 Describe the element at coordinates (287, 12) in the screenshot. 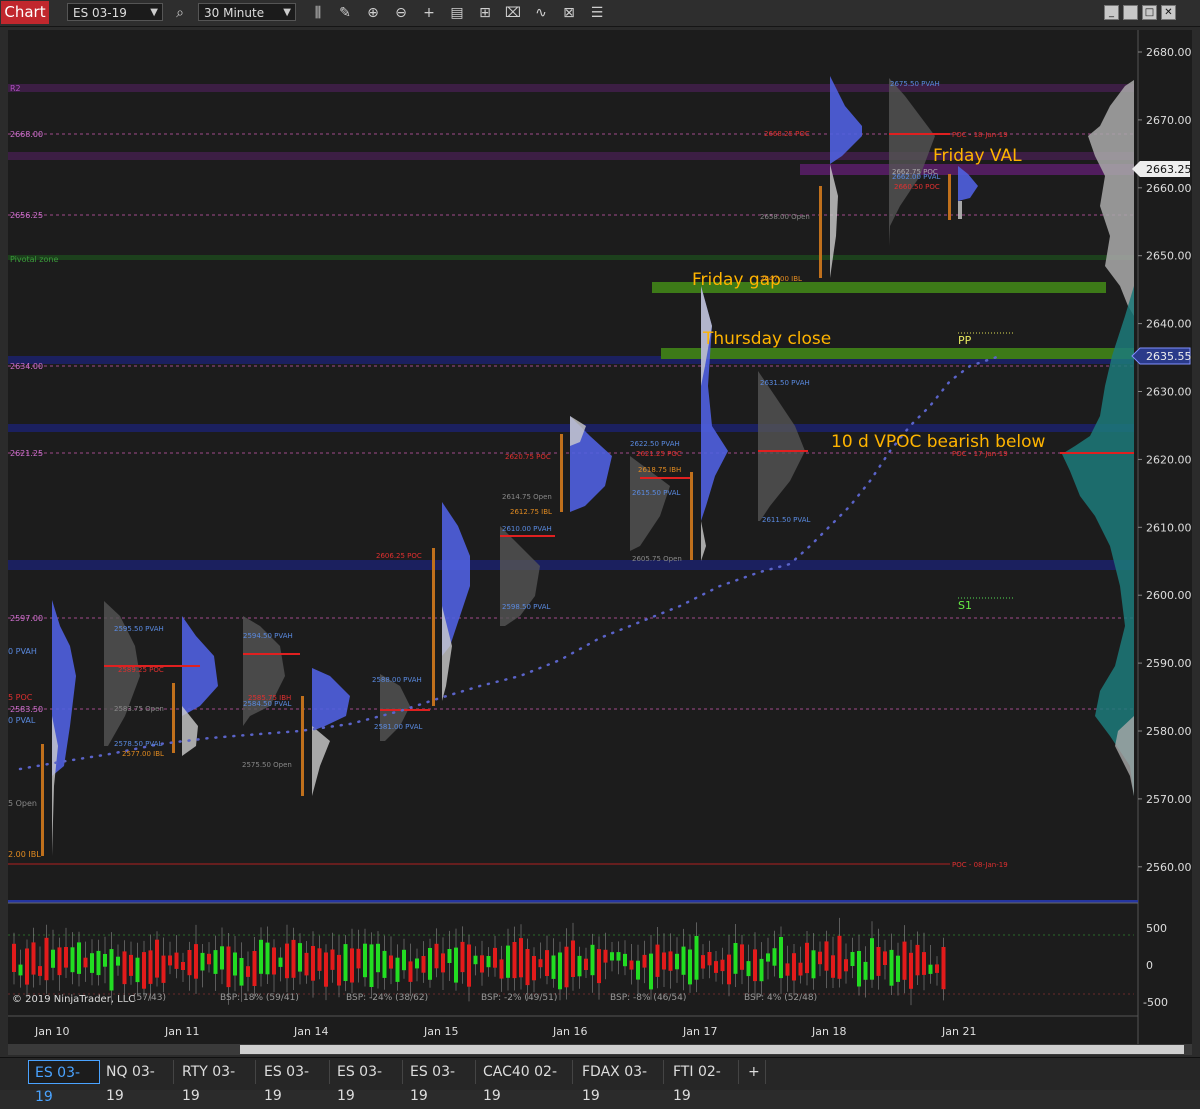

I see `chevron-down-icon: ▼` at that location.